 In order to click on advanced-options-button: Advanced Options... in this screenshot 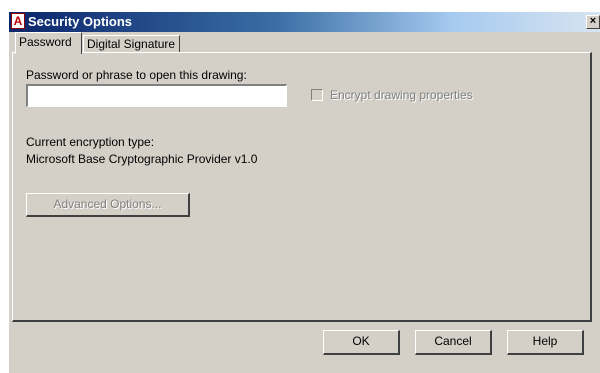, I will do `click(108, 205)`.